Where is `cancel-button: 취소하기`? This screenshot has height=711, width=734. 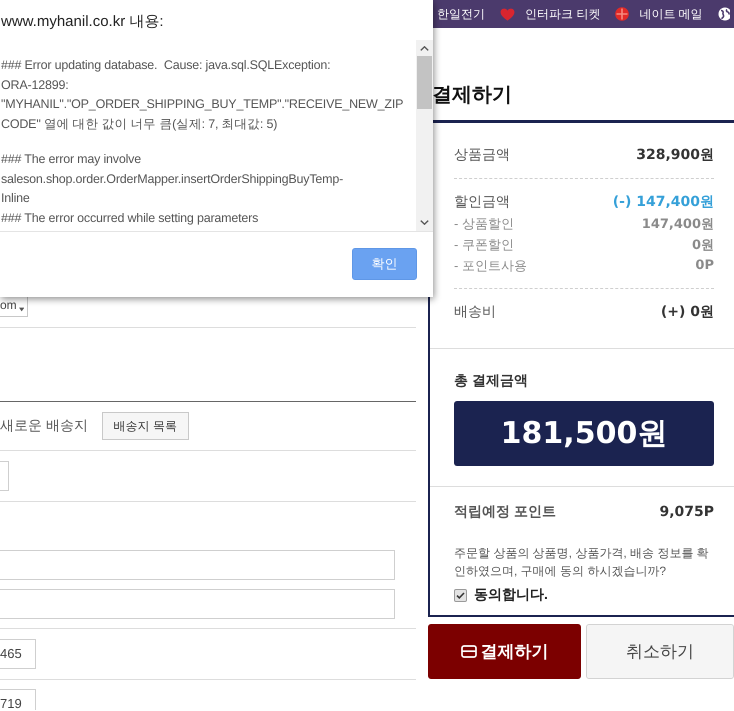 cancel-button: 취소하기 is located at coordinates (660, 651).